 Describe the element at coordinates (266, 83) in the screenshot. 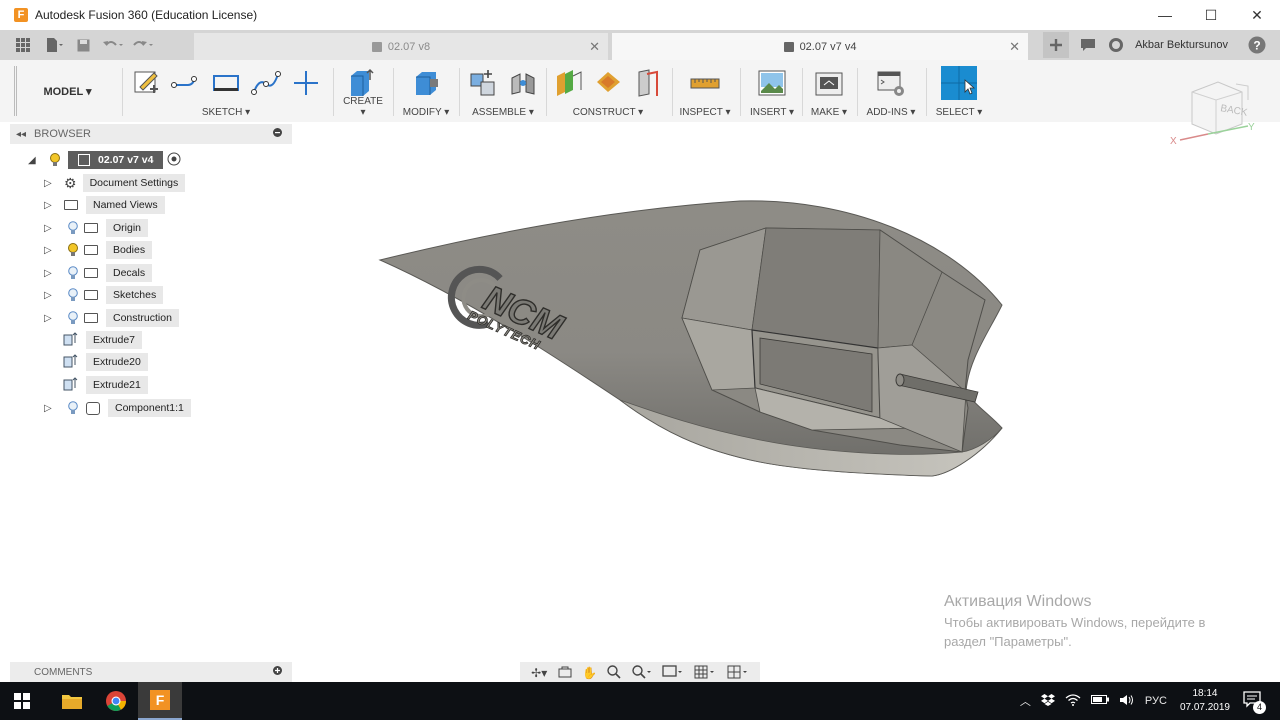

I see `spline-tool-icon` at that location.